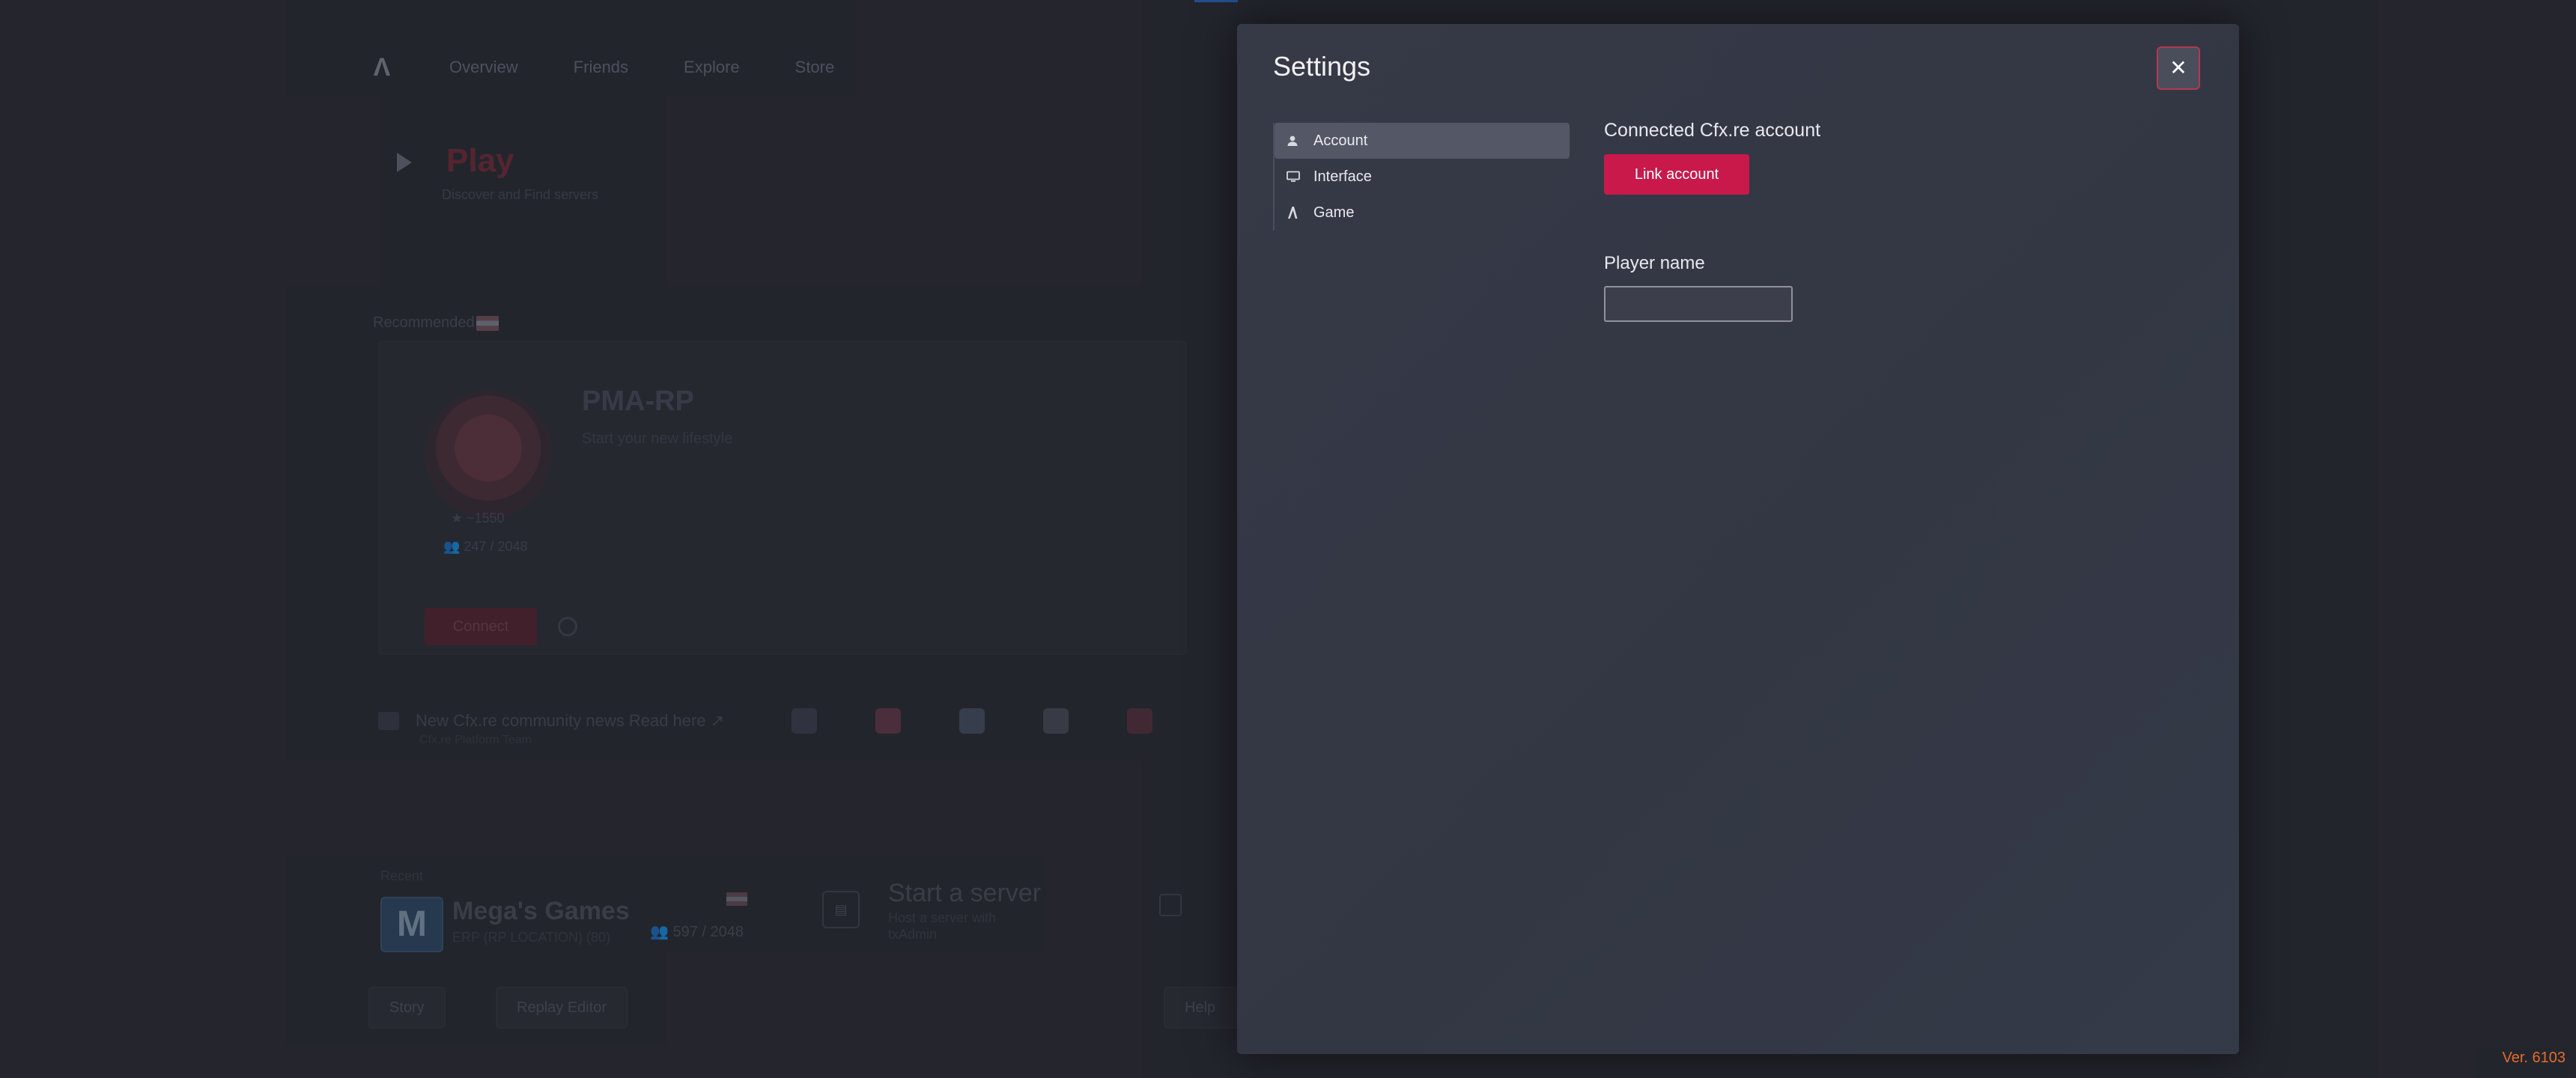 This screenshot has height=1078, width=2576. What do you see at coordinates (1654, 263) in the screenshot?
I see `player-name-label: Player name` at bounding box center [1654, 263].